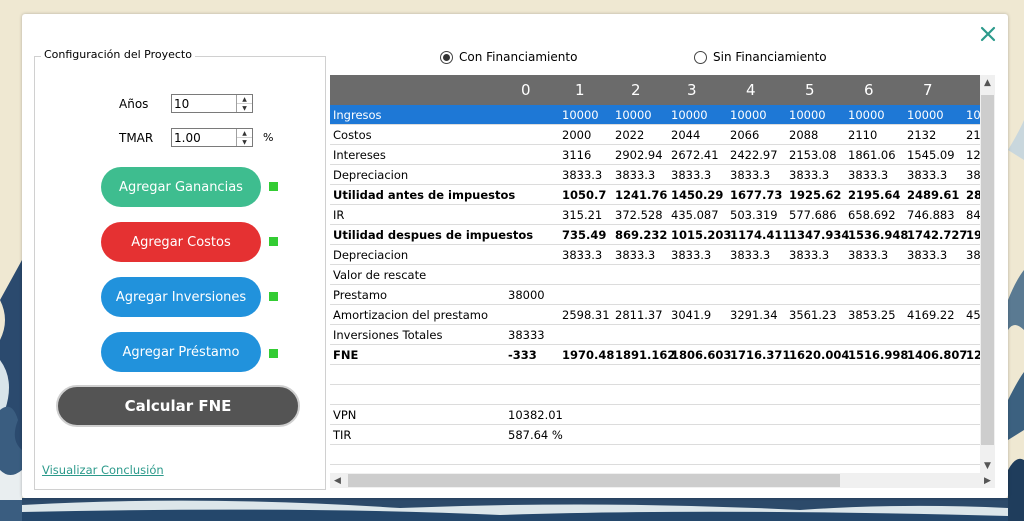 The width and height of the screenshot is (1024, 521). Describe the element at coordinates (522, 355) in the screenshot. I see `table-cell: -333` at that location.